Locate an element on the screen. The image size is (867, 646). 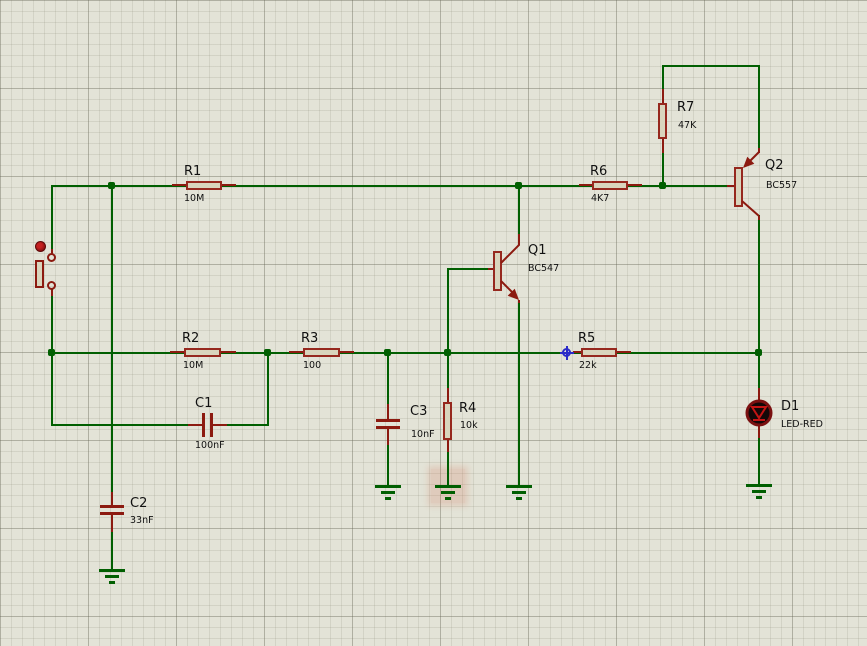
button-plunger-icon is located at coordinates (39, 274).